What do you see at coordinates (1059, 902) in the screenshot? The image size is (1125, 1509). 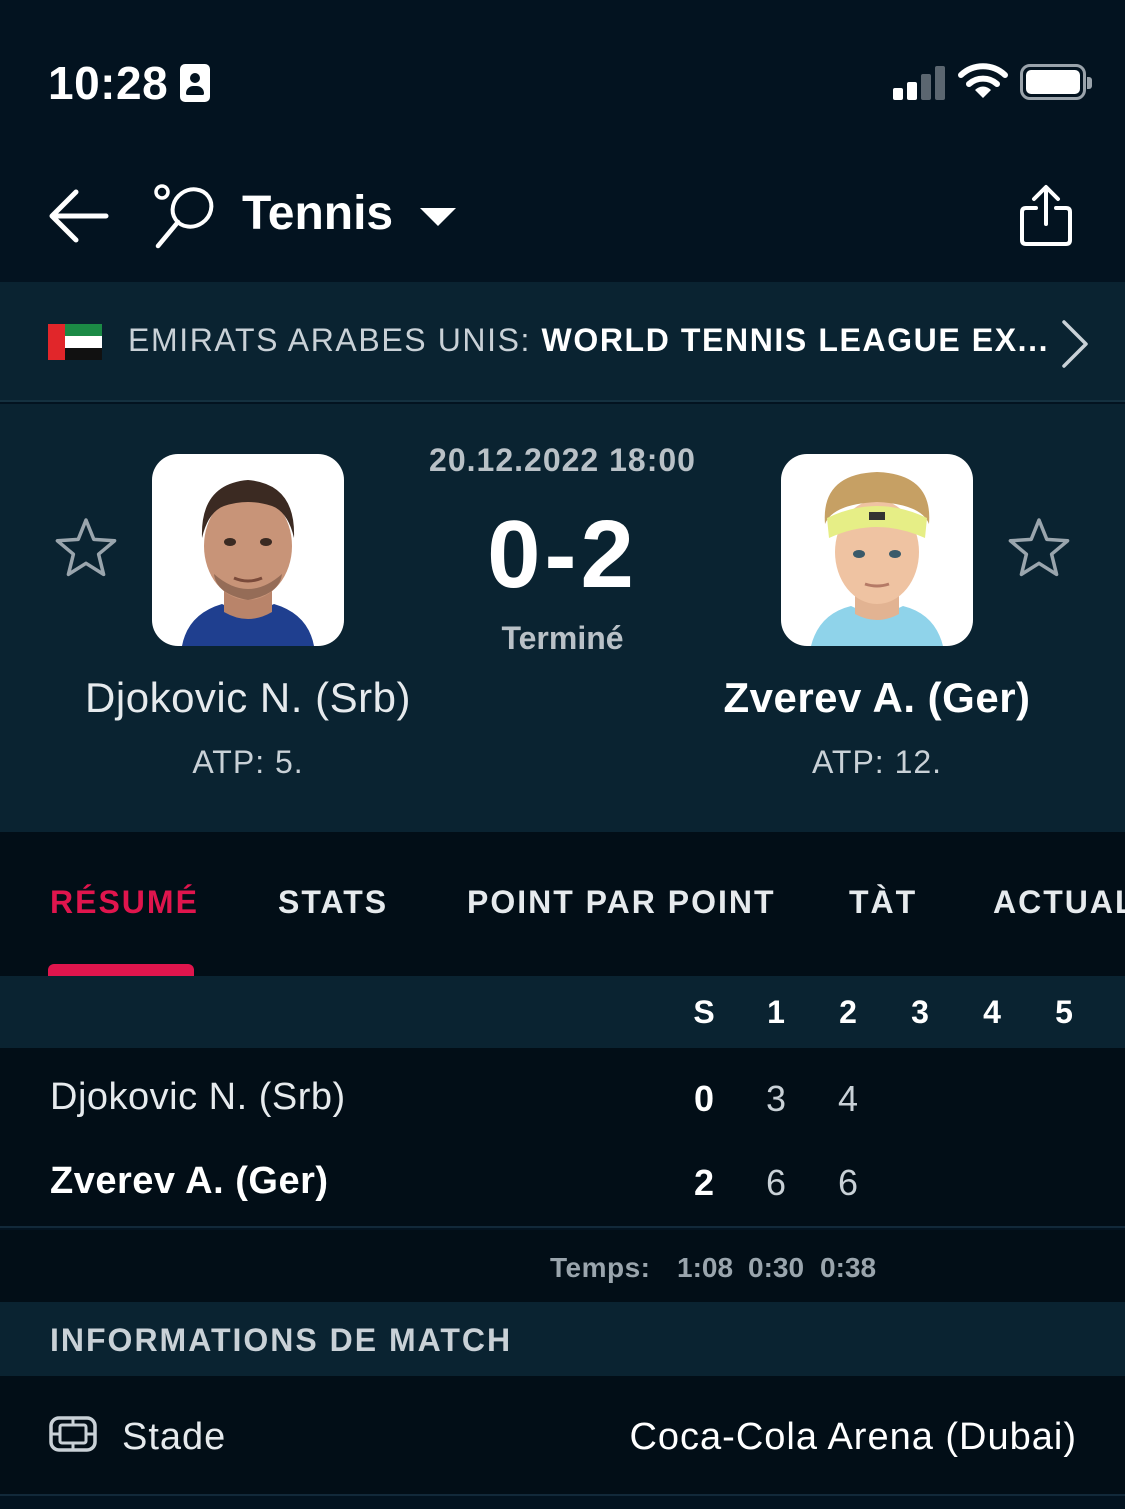 I see `tab-actualites: ACTUAL` at bounding box center [1059, 902].